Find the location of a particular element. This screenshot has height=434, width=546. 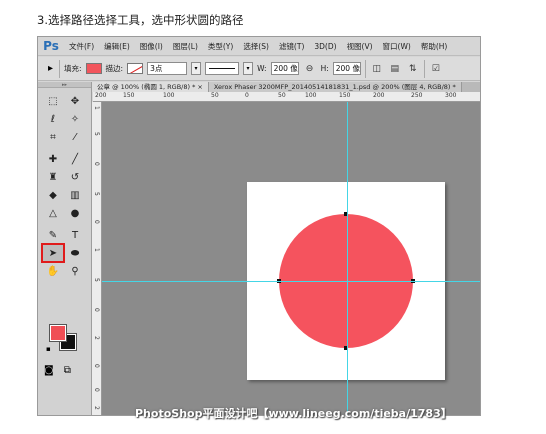

path-arrangement-icon: ⇅ is located at coordinates (413, 69).